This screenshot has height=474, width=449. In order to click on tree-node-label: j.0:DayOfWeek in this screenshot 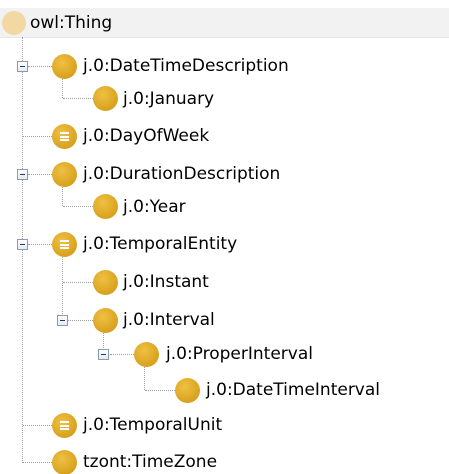, I will do `click(146, 136)`.